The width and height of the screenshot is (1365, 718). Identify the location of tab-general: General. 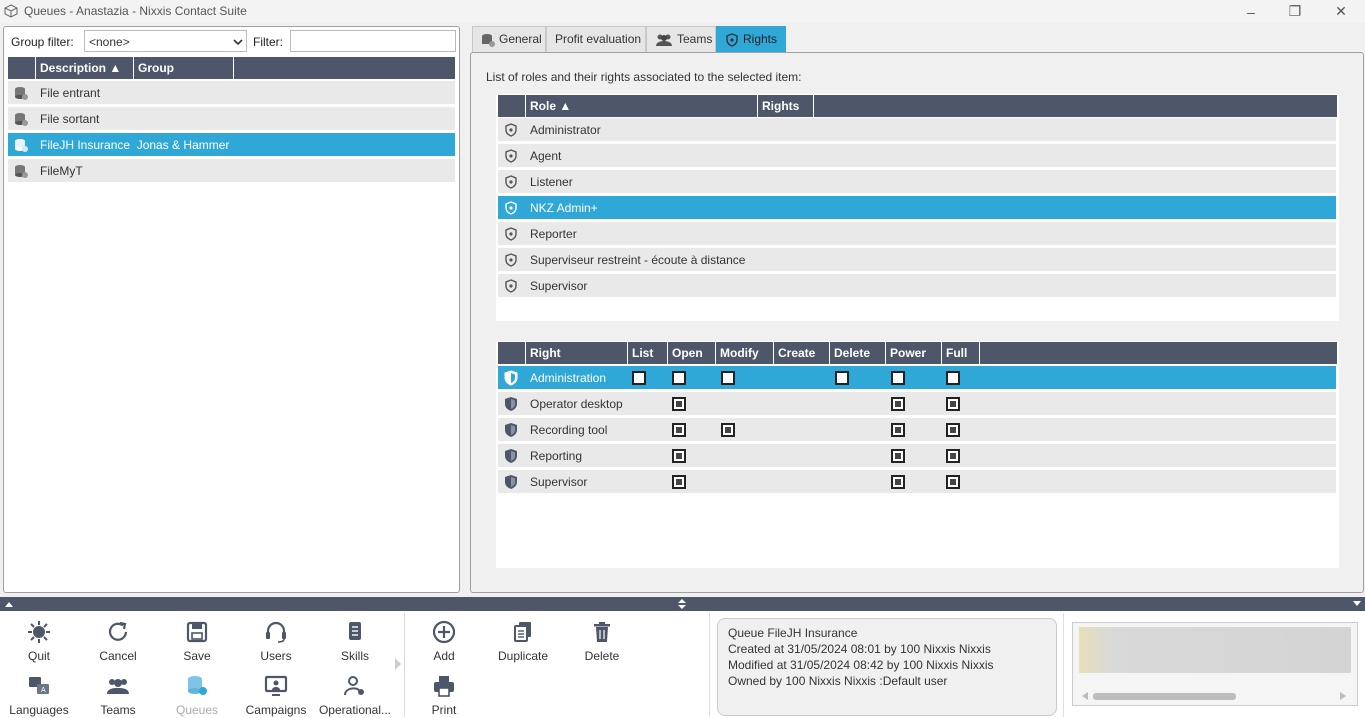
(509, 39).